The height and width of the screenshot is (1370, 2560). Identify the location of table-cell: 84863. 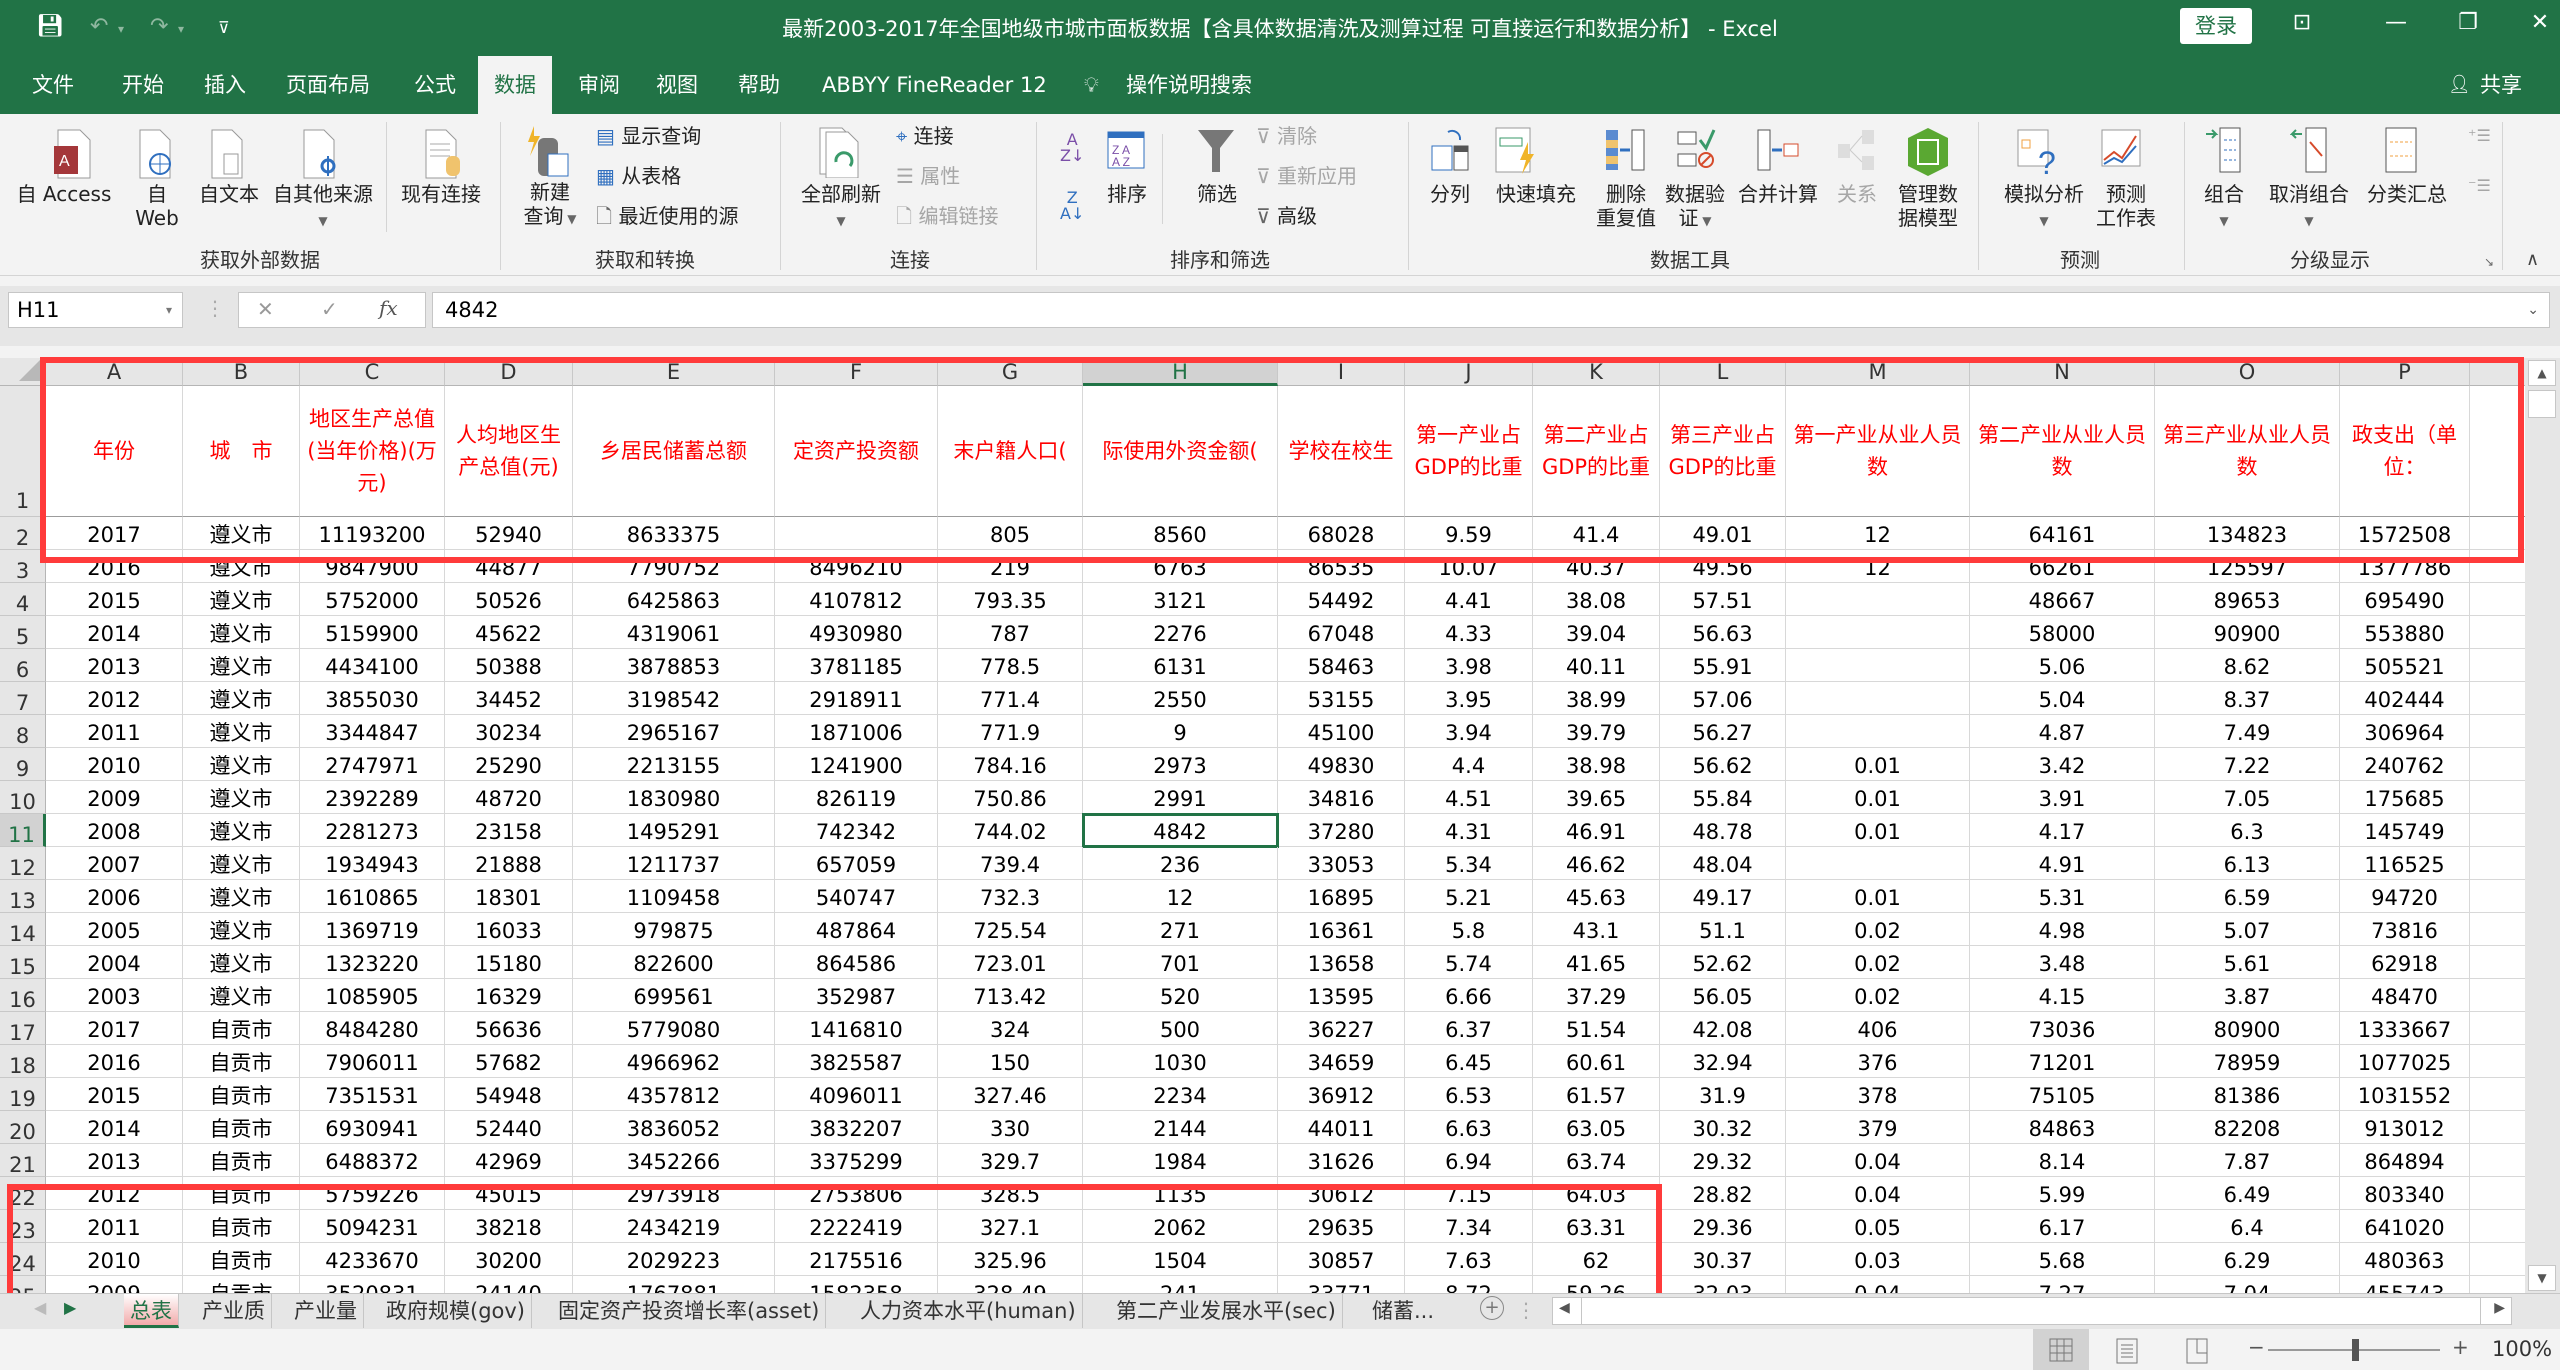
(2062, 1127).